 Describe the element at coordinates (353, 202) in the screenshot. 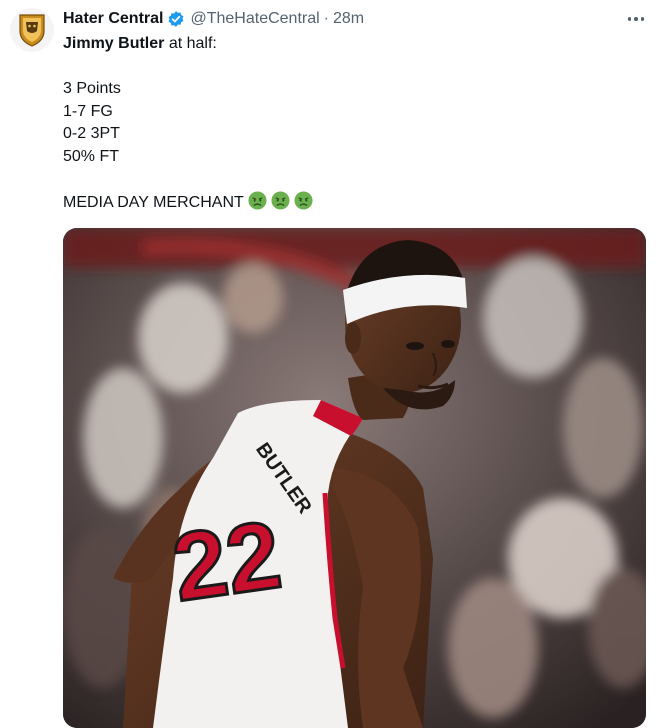

I see `closing-line: MEDIA DAY MERCHANT` at that location.